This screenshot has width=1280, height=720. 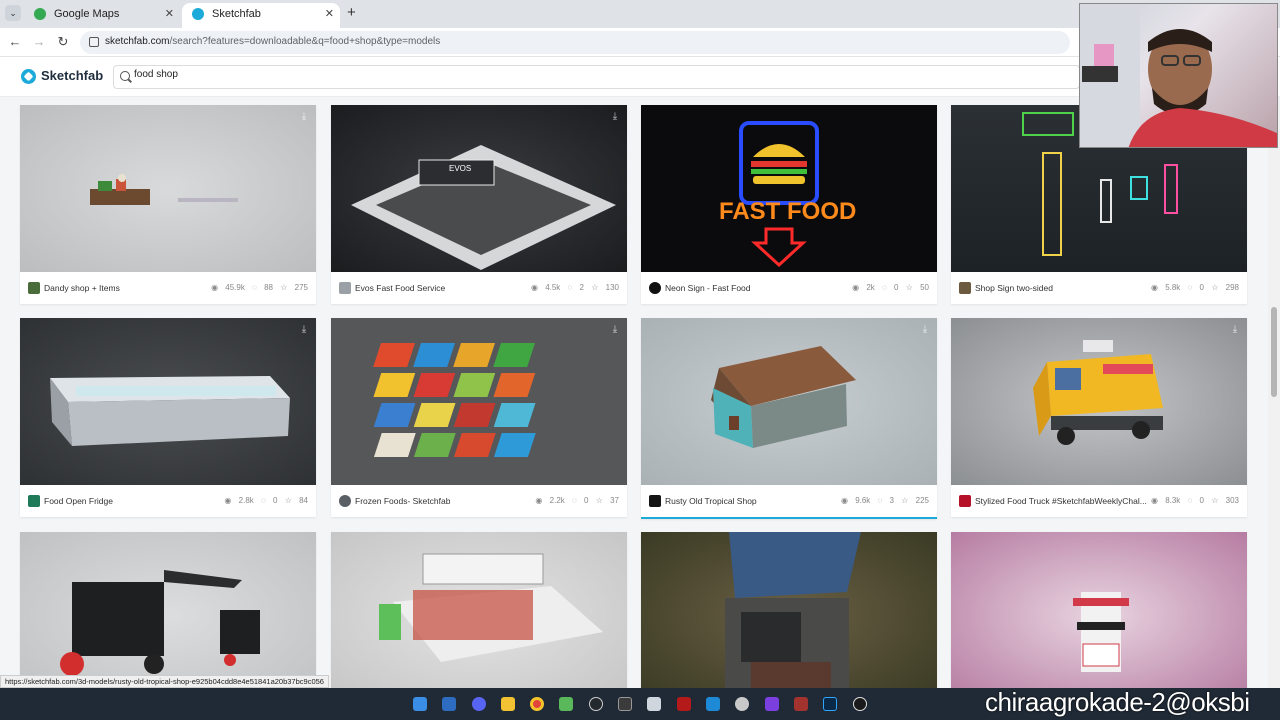 What do you see at coordinates (566, 704) in the screenshot?
I see `notepad-icon` at bounding box center [566, 704].